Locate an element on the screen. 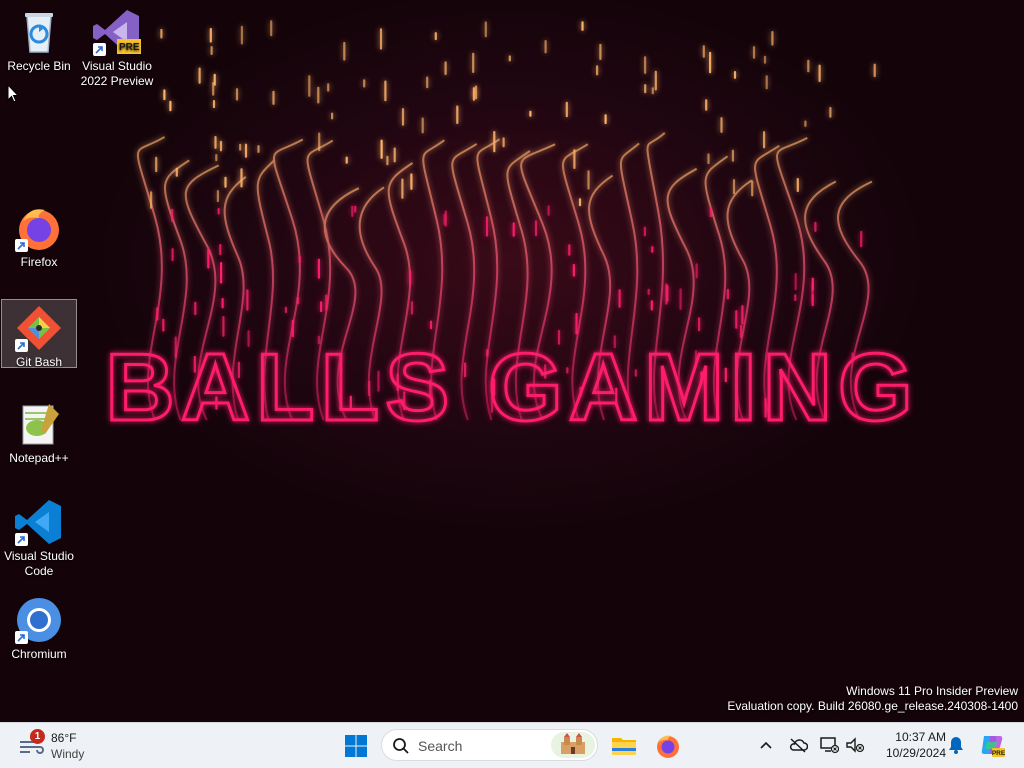 This screenshot has width=1024, height=768. volume-muted-icon is located at coordinates (855, 745).